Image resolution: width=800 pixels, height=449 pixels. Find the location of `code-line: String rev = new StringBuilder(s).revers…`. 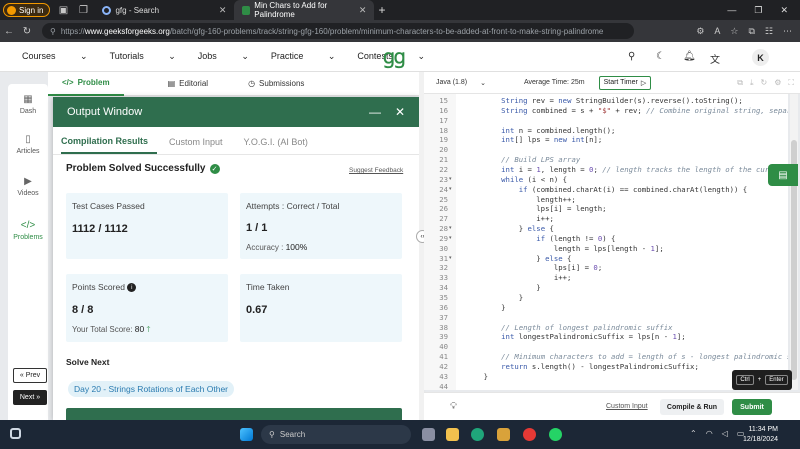

code-line: String rev = new StringBuilder(s).revers… is located at coordinates (604, 100).